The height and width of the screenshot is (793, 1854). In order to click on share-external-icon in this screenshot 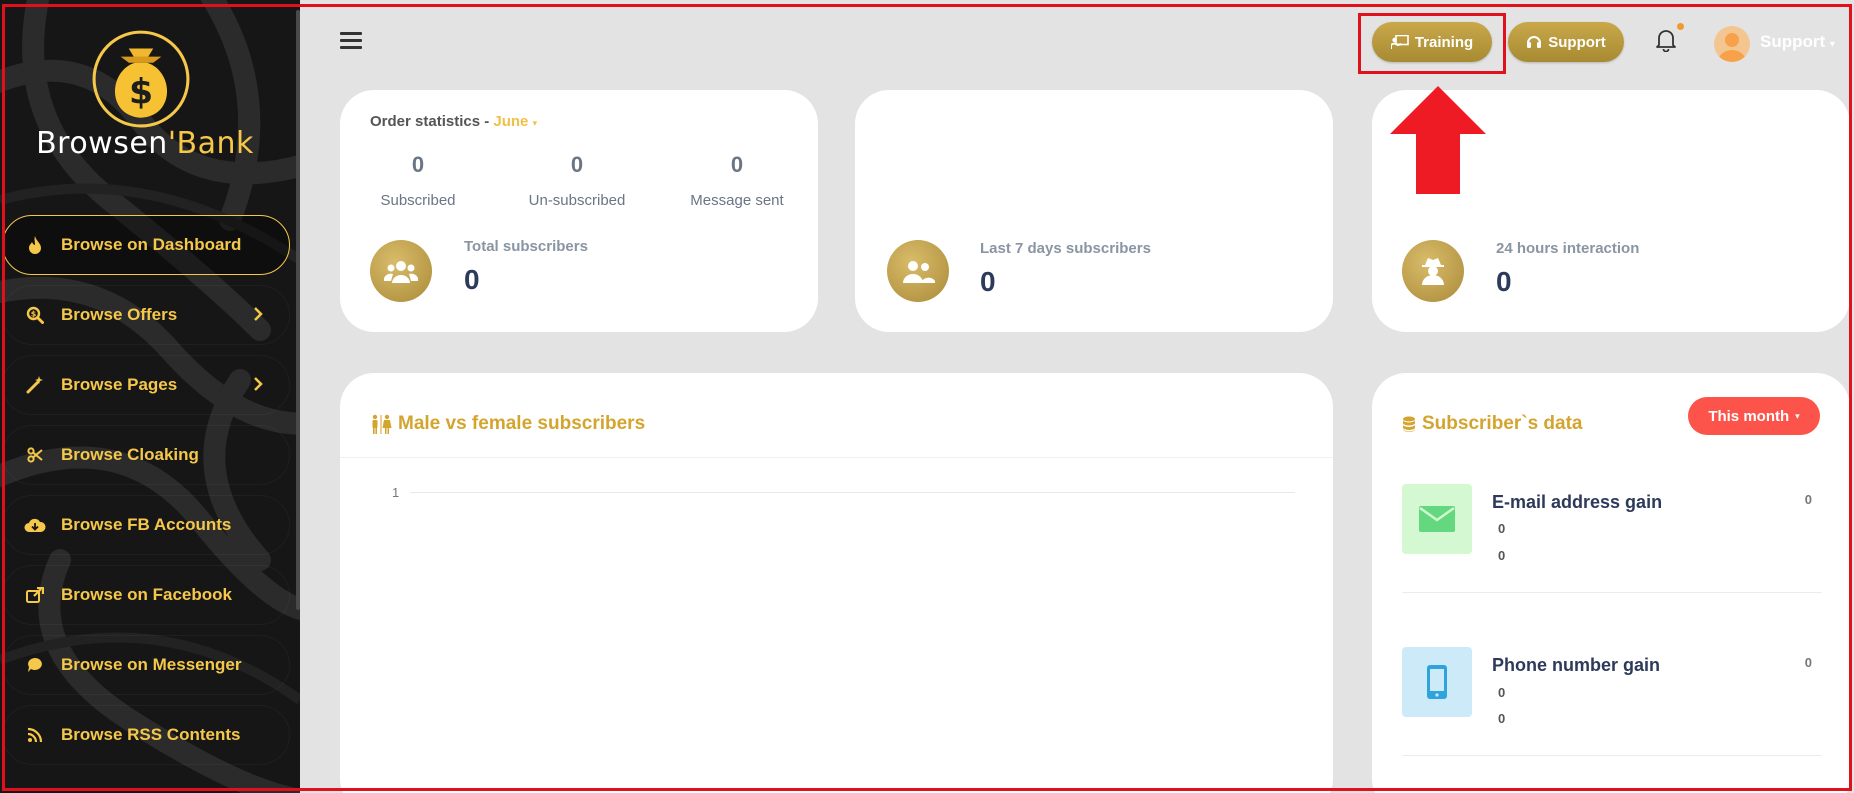, I will do `click(35, 595)`.